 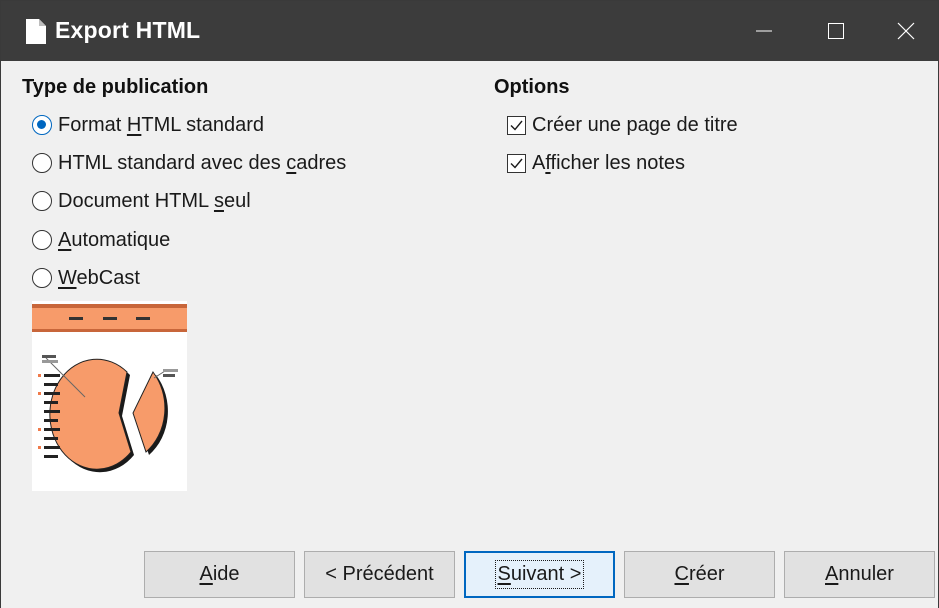 I want to click on minimize-button, so click(x=764, y=31).